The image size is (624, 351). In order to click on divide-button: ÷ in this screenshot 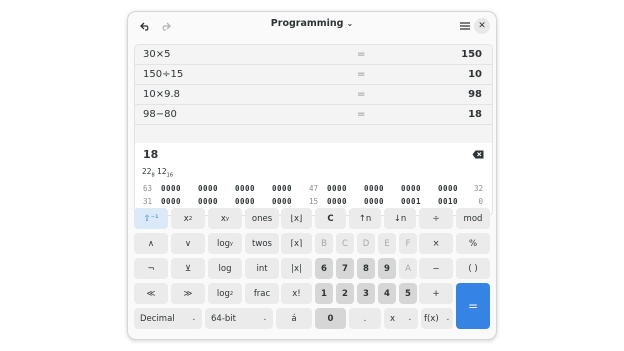, I will do `click(436, 218)`.